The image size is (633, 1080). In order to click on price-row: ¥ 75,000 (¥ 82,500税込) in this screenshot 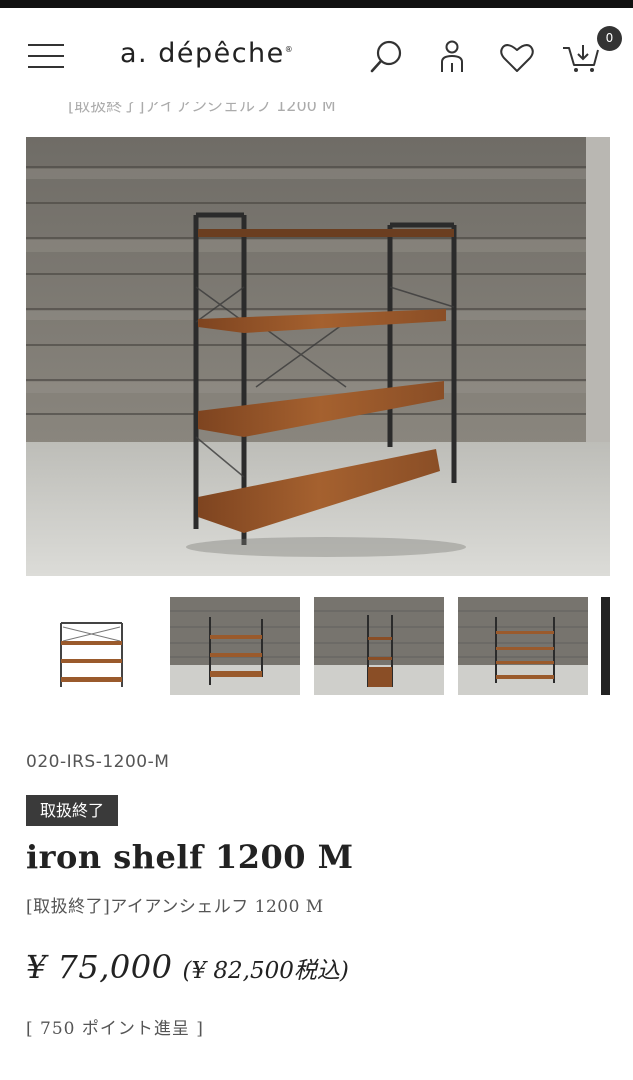, I will do `click(187, 967)`.